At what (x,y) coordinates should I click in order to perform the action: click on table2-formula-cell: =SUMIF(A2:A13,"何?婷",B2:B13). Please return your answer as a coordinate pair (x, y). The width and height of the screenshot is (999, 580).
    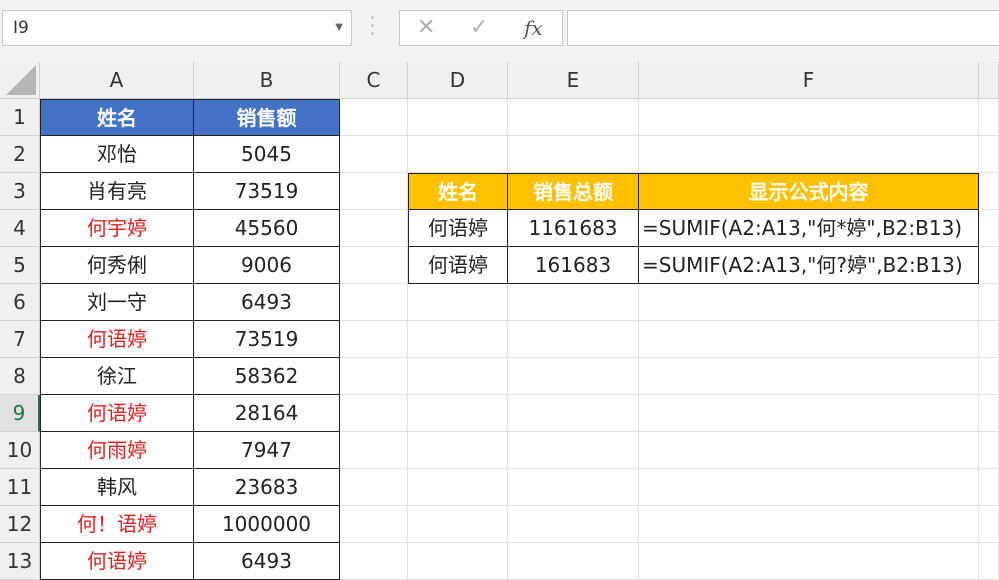
    Looking at the image, I should click on (809, 265).